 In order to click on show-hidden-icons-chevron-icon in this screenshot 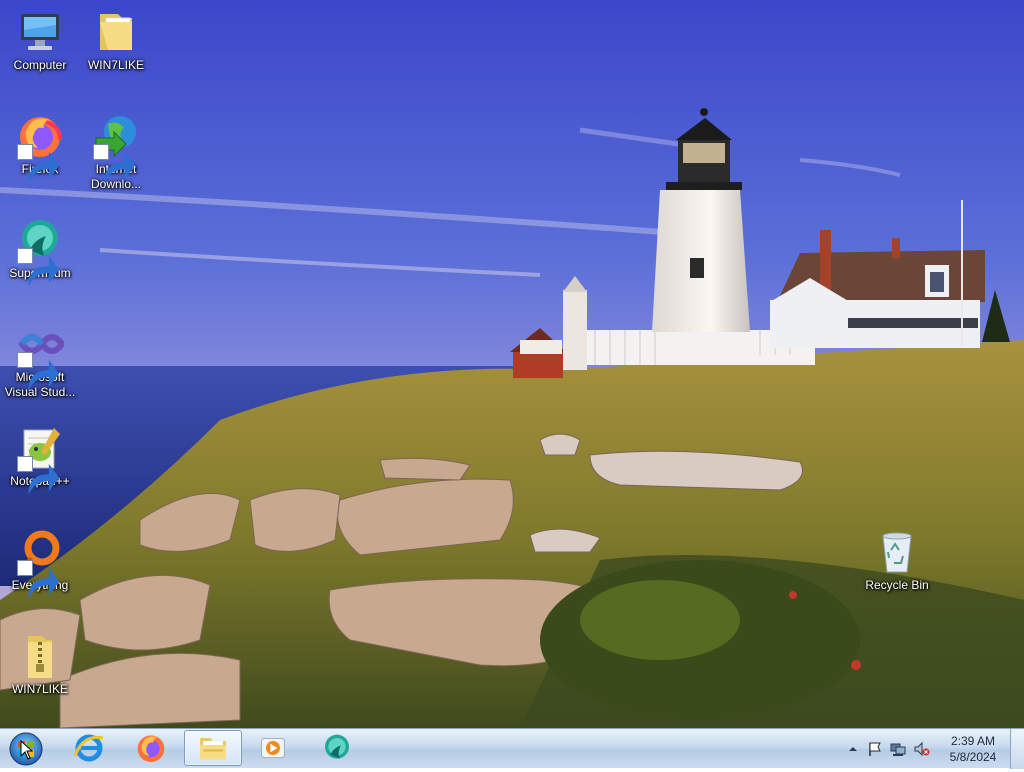, I will do `click(853, 749)`.